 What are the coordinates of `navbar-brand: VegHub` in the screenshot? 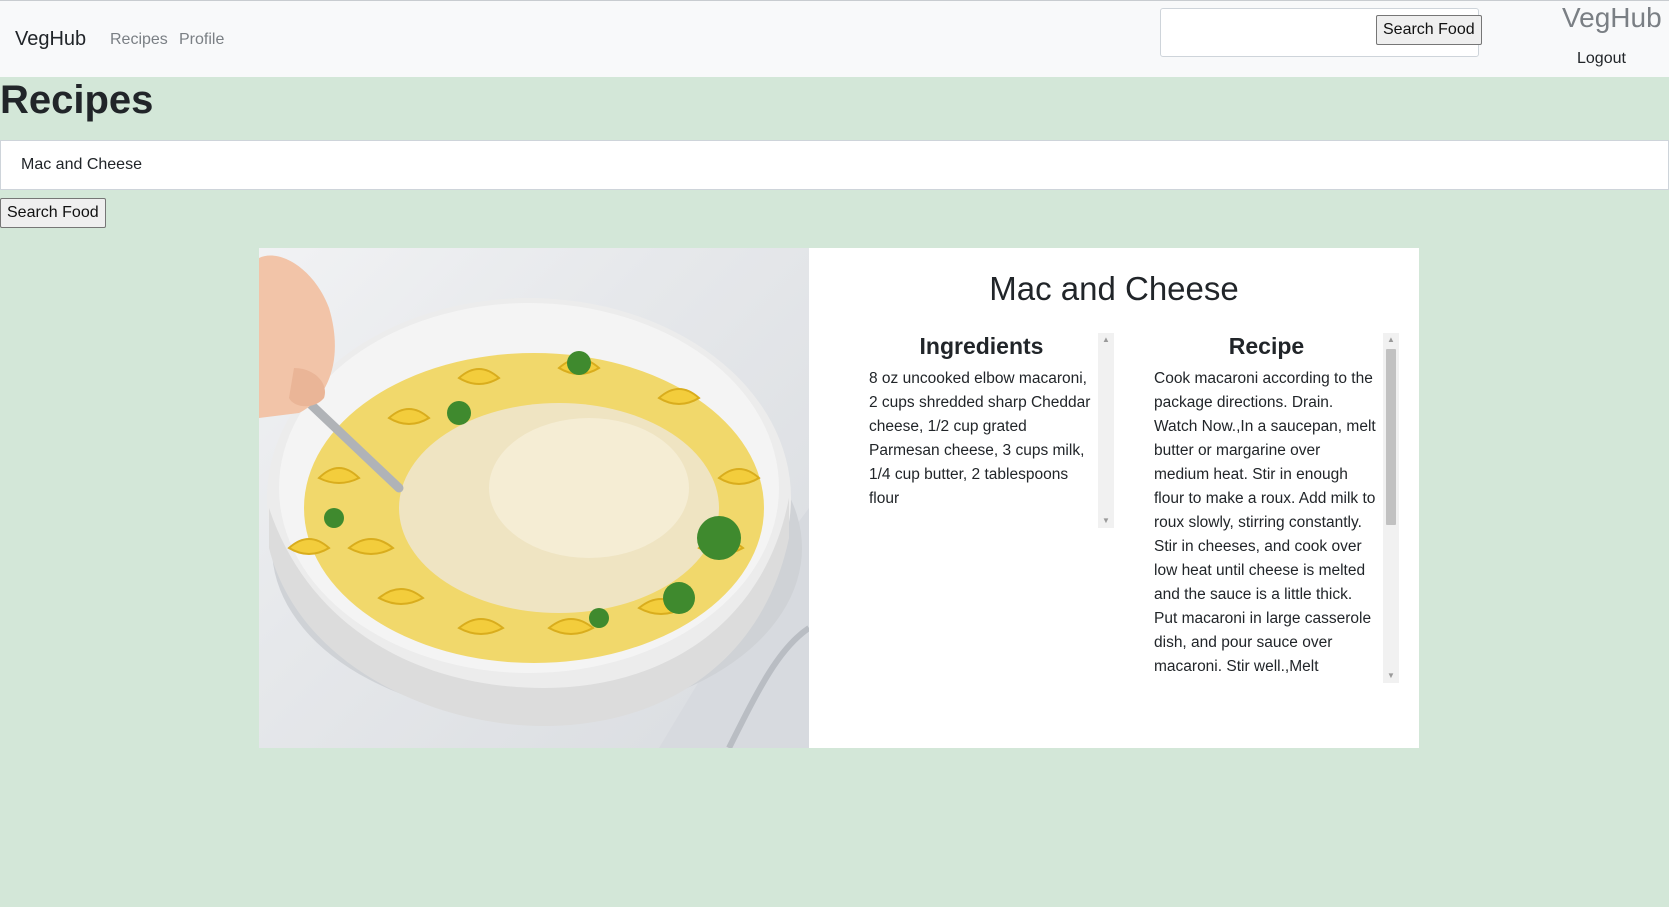 It's located at (50, 39).